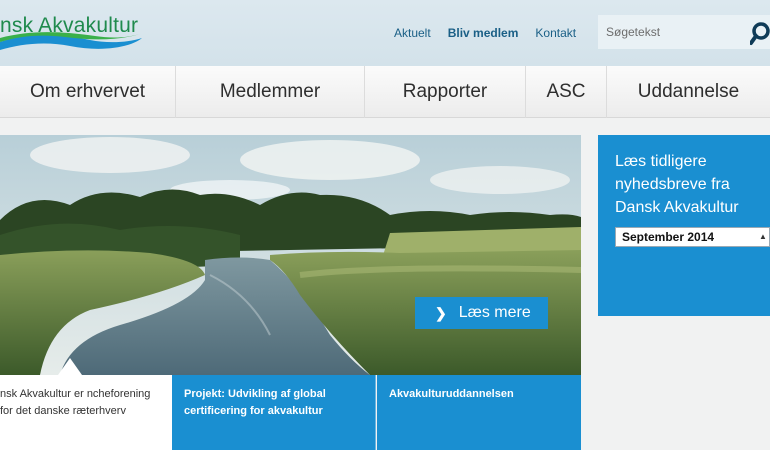 This screenshot has height=450, width=770. I want to click on search-input, so click(668, 32).